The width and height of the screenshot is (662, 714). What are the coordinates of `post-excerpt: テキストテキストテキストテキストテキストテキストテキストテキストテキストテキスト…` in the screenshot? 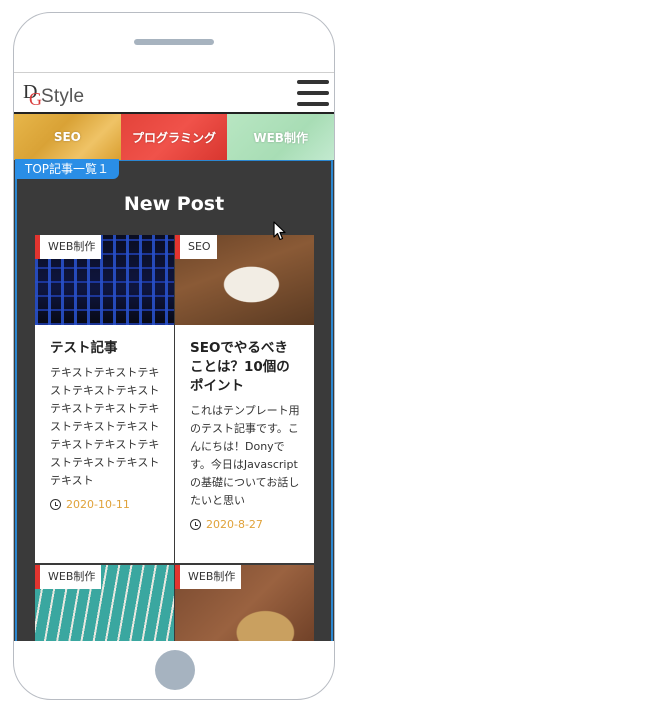 It's located at (105, 426).